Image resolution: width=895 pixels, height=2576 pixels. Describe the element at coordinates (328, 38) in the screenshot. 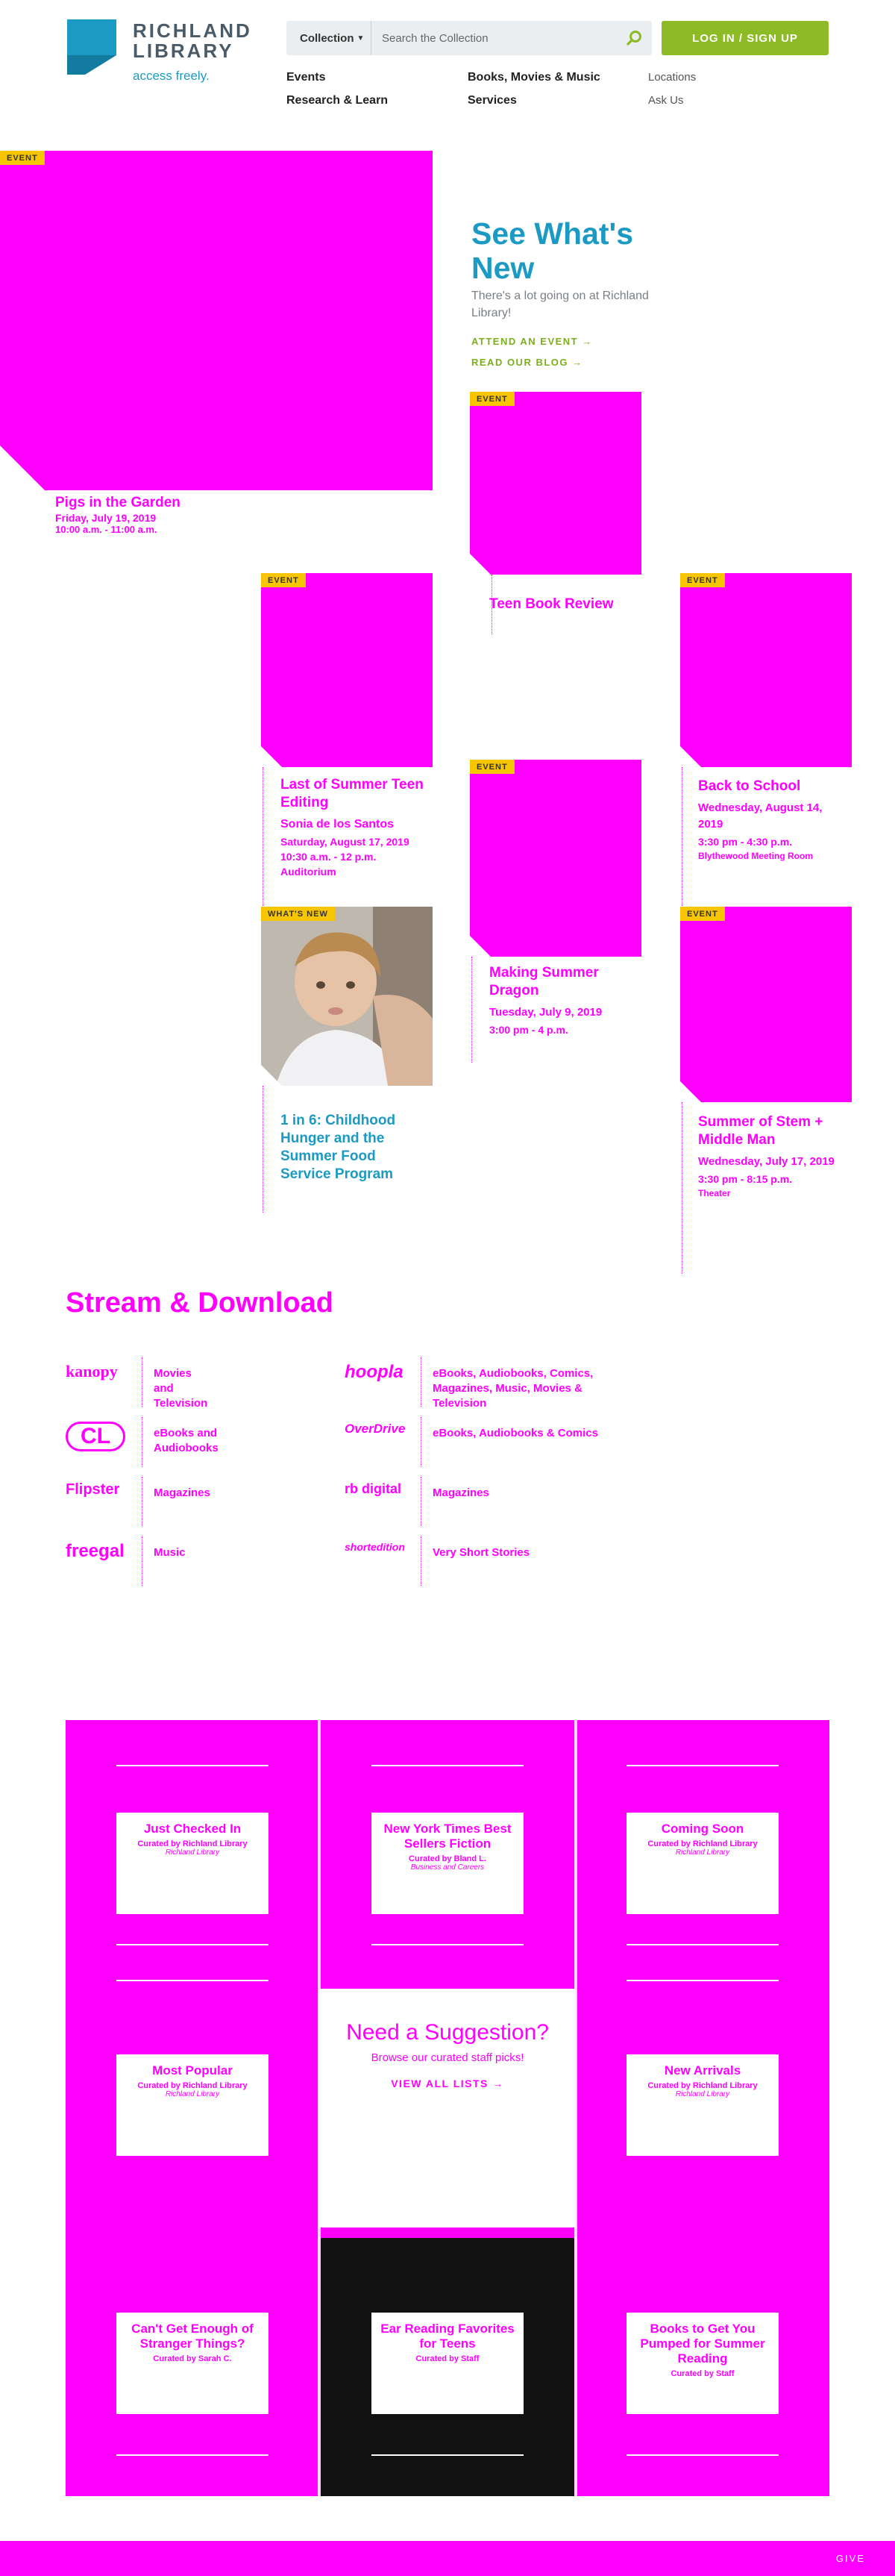

I see `search-scope-select: Collection ▼` at that location.